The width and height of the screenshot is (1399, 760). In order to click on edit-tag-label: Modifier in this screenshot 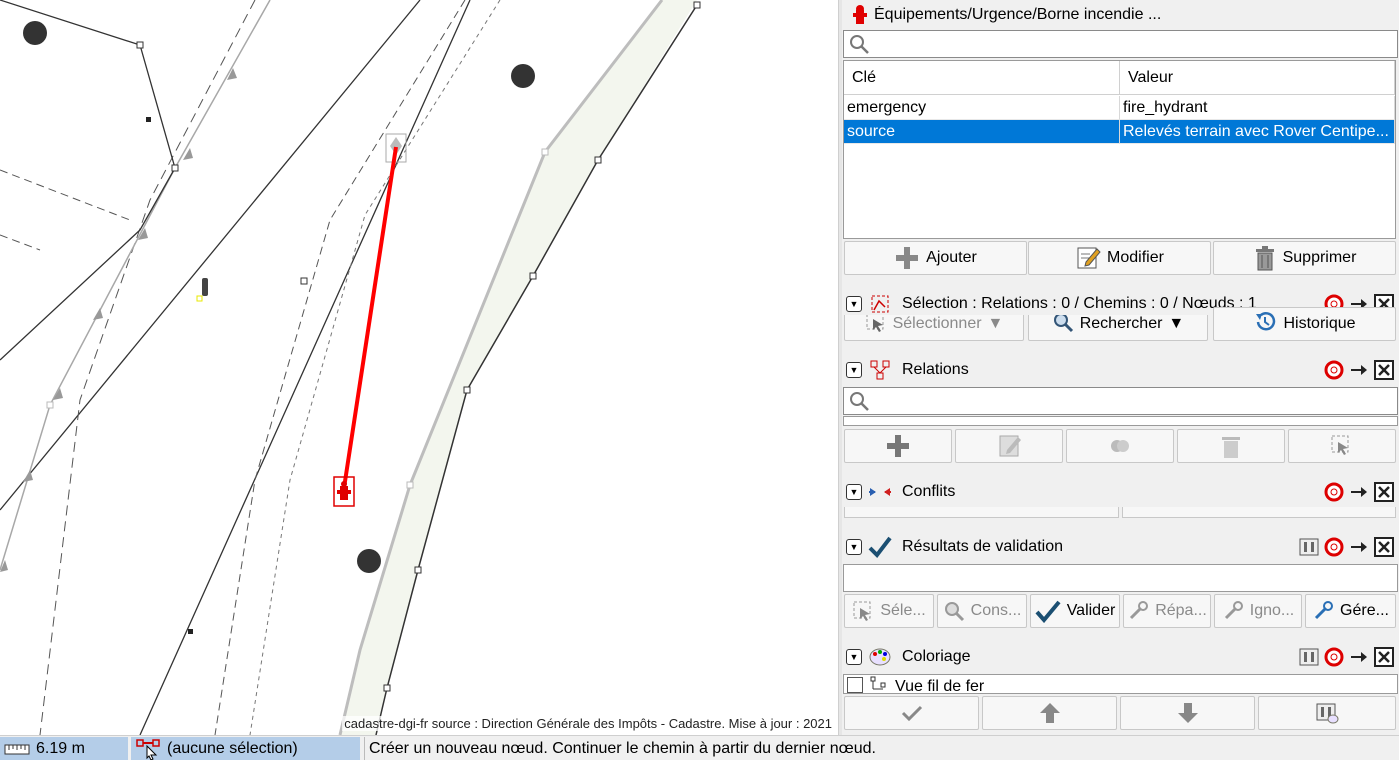, I will do `click(1135, 257)`.